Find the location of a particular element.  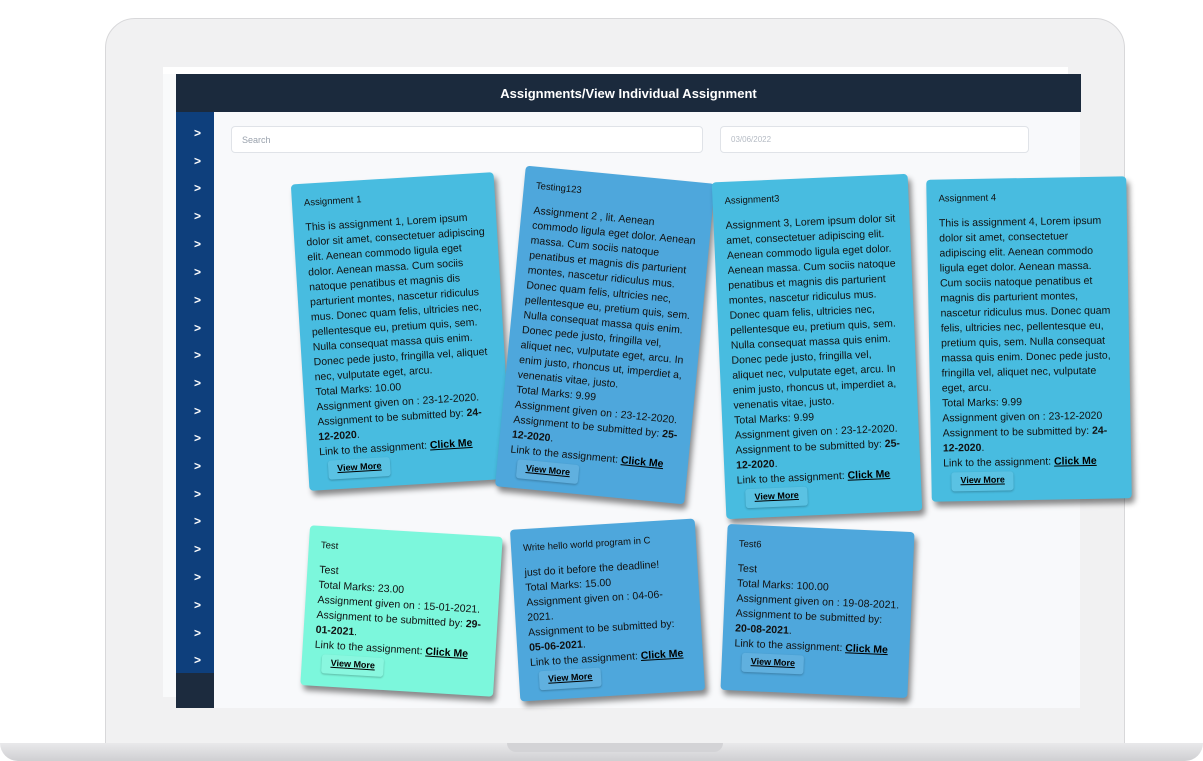

sidebar: > > > > > > > > > > > > > > > > > > > > is located at coordinates (195, 410).